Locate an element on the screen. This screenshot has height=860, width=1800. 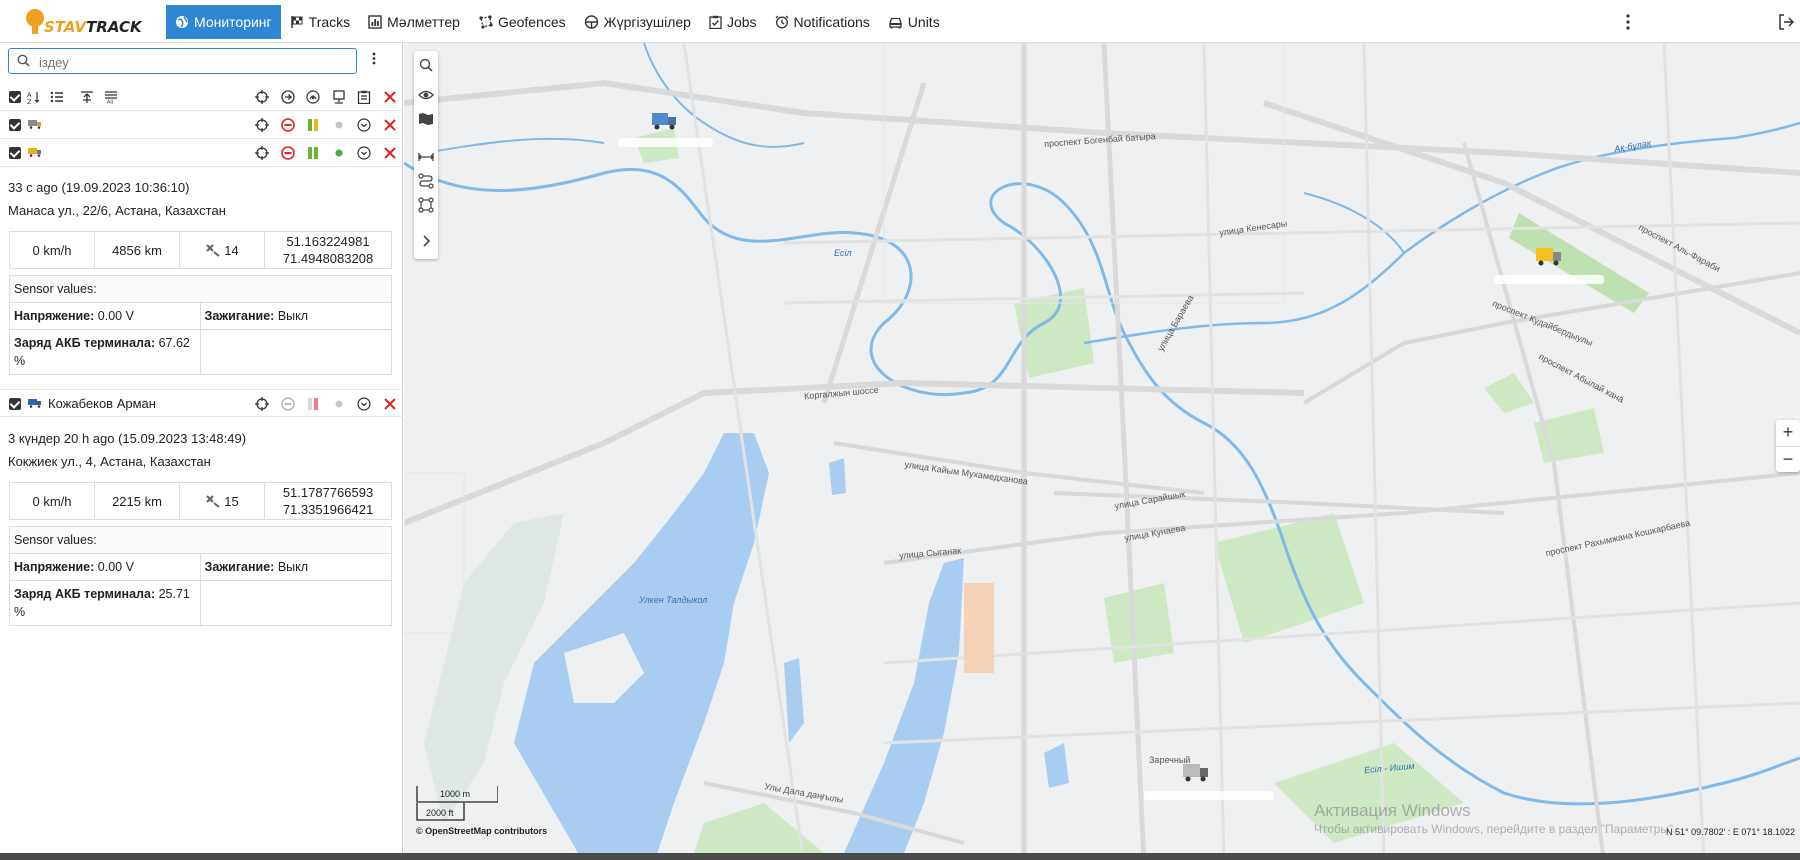
battery-sensor: Заряд АКБ терминала: 25.71 % is located at coordinates (105, 603).